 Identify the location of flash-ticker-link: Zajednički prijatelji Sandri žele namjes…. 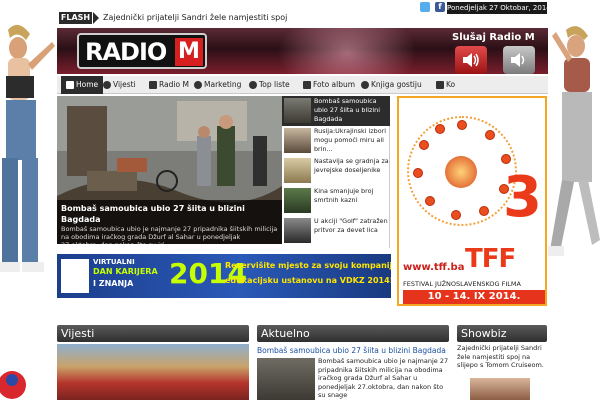
(195, 18).